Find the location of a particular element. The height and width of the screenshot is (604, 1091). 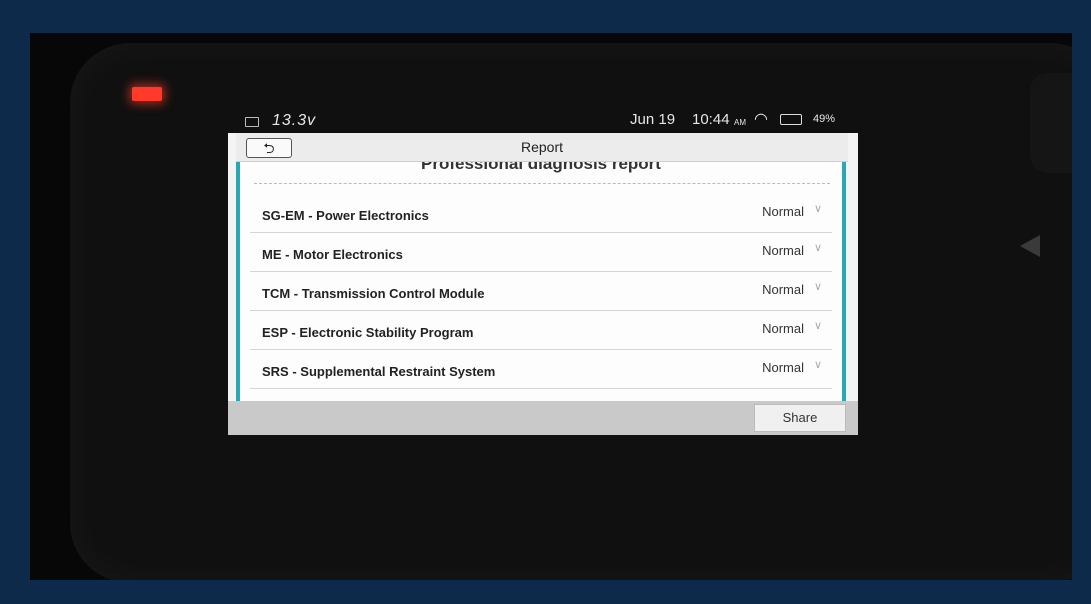

side-button is located at coordinates (1051, 123).